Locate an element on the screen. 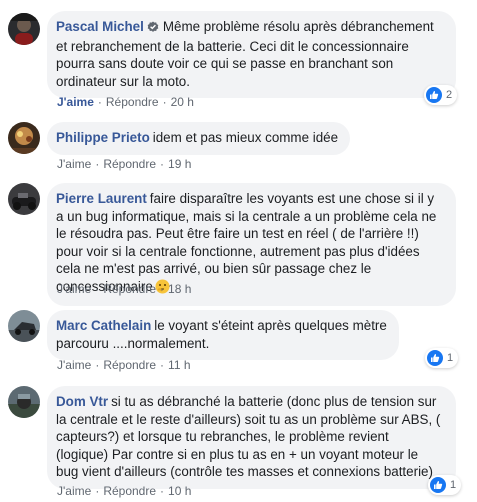 This screenshot has height=502, width=477. comment-author: Philippe Prieto is located at coordinates (103, 137).